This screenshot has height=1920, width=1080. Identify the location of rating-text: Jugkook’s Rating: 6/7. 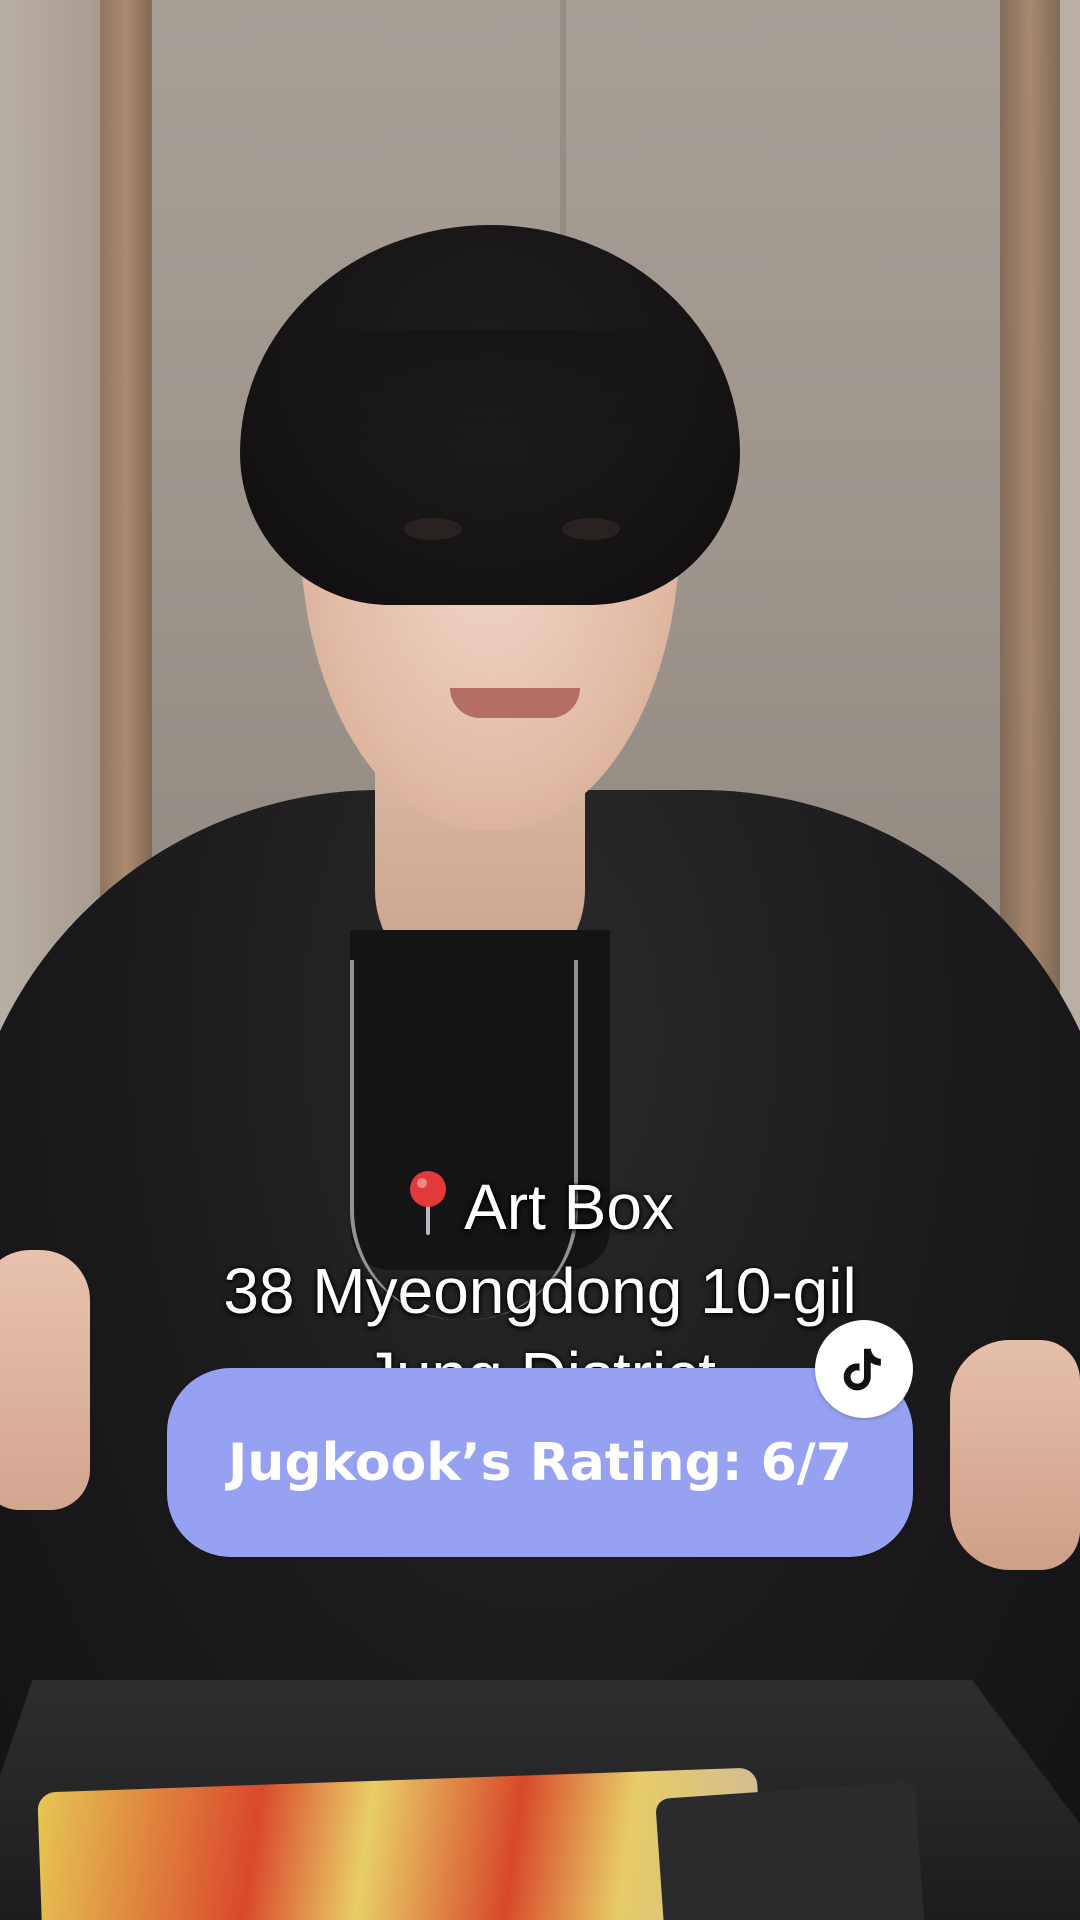
(540, 1462).